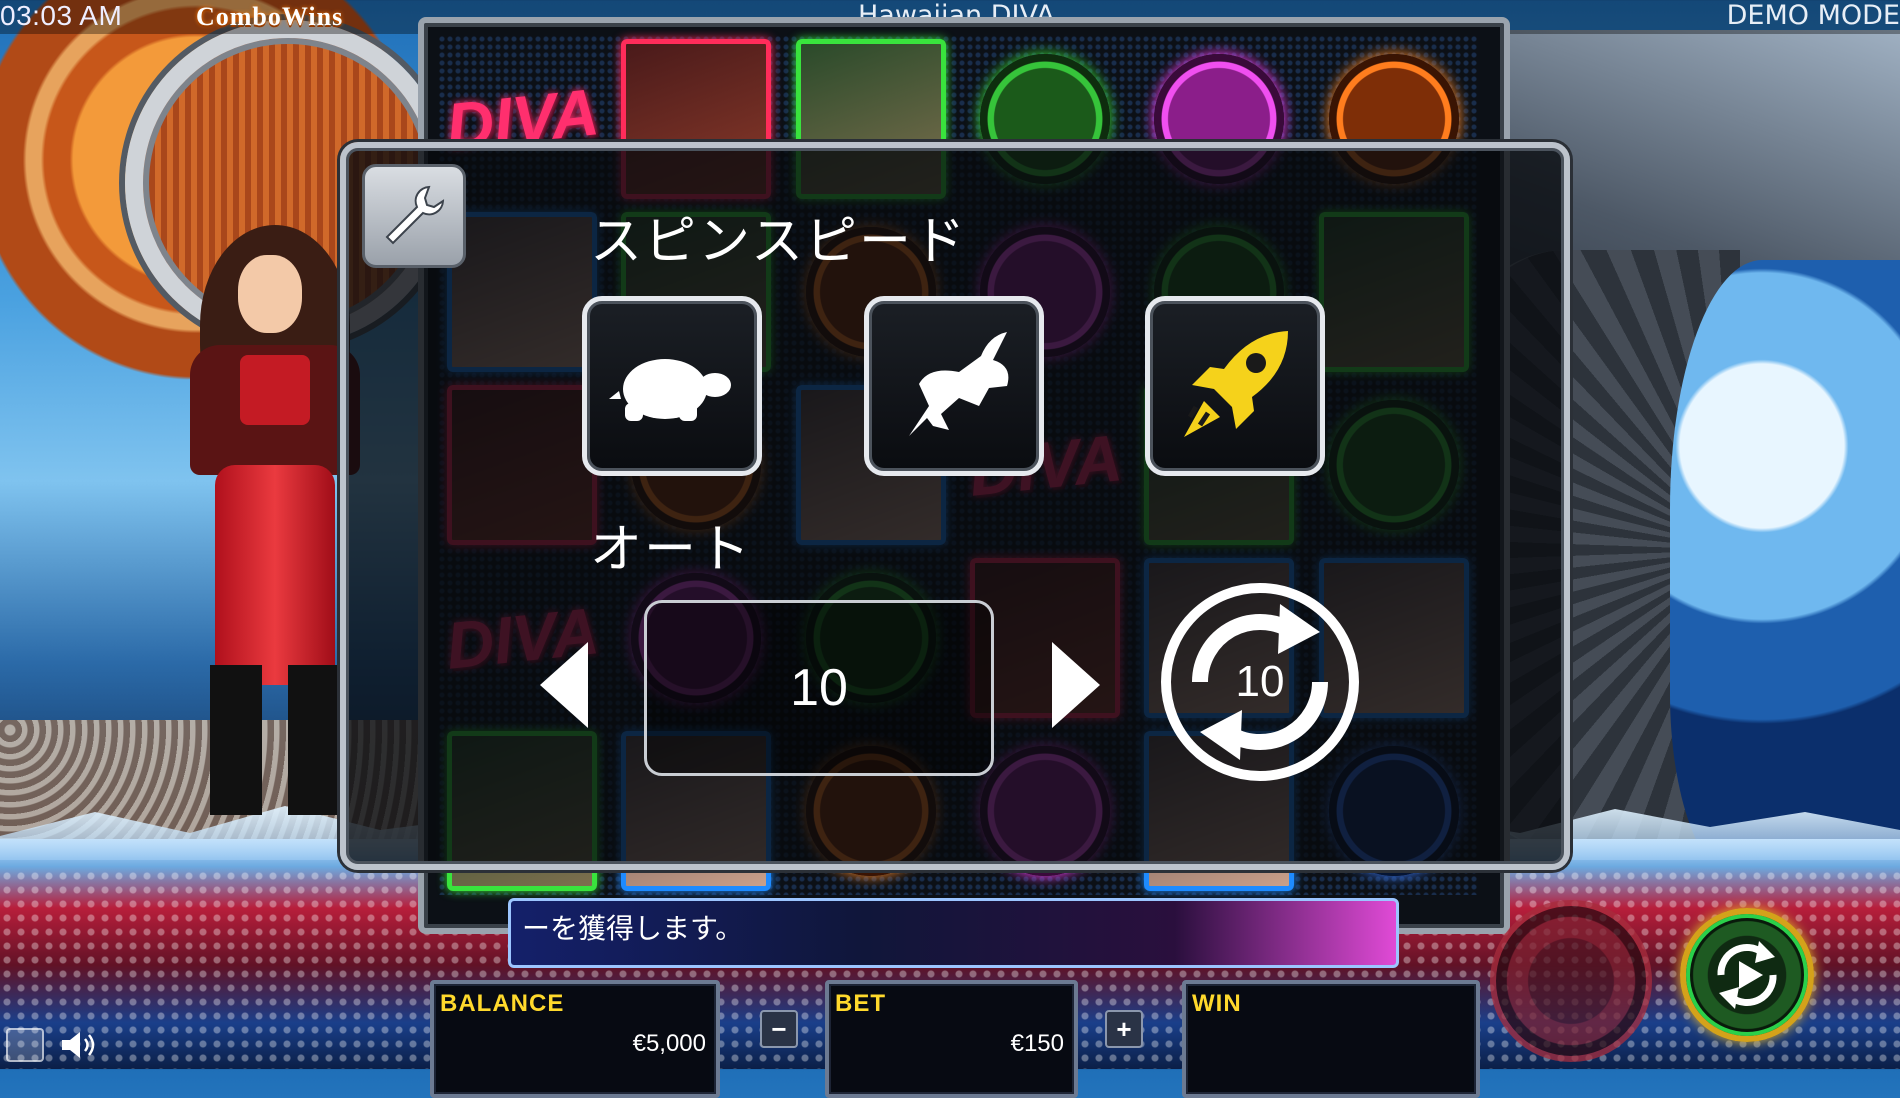 Image resolution: width=1900 pixels, height=1098 pixels. I want to click on bet-label: BET, so click(860, 1003).